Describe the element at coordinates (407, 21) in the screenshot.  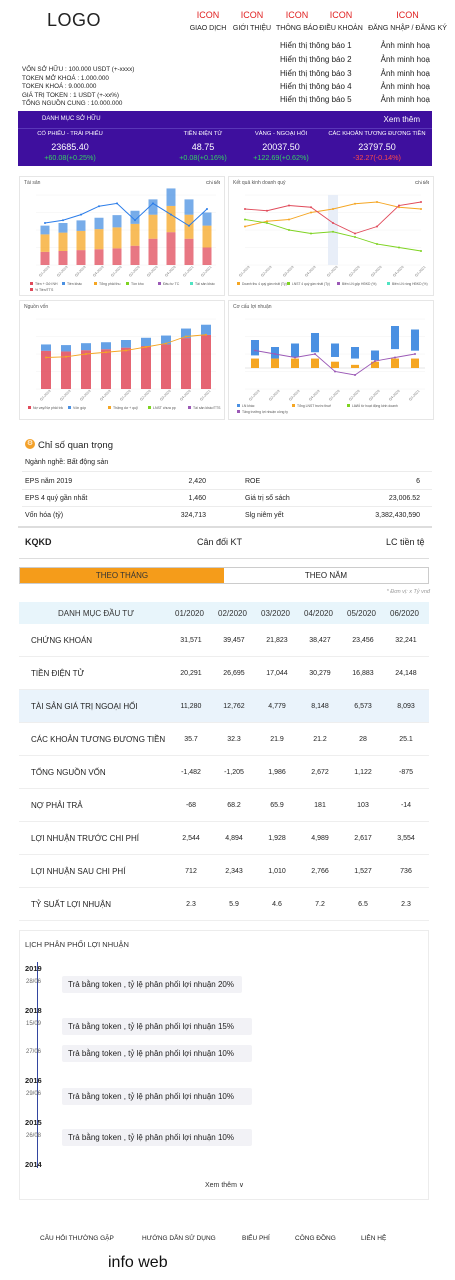
I see `nav-login: ICON ĐĂNG NHẬP / ĐĂNG KÝ` at that location.